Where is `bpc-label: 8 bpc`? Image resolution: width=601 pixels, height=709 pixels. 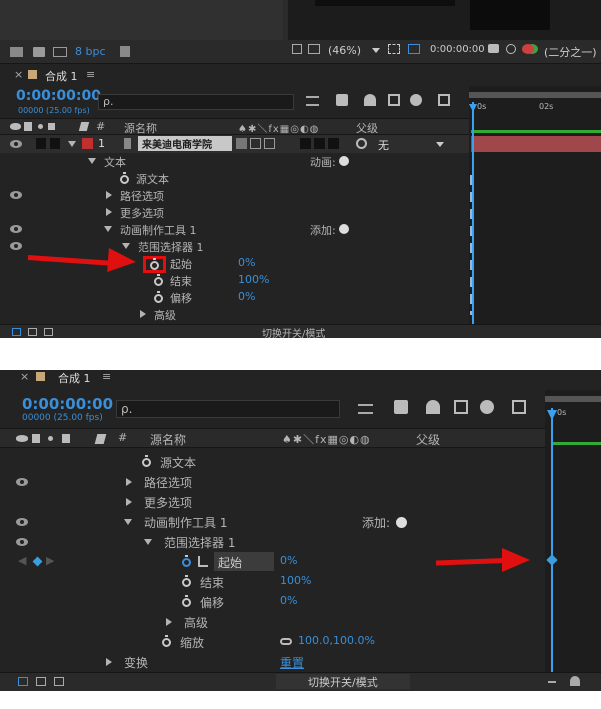 bpc-label: 8 bpc is located at coordinates (90, 51).